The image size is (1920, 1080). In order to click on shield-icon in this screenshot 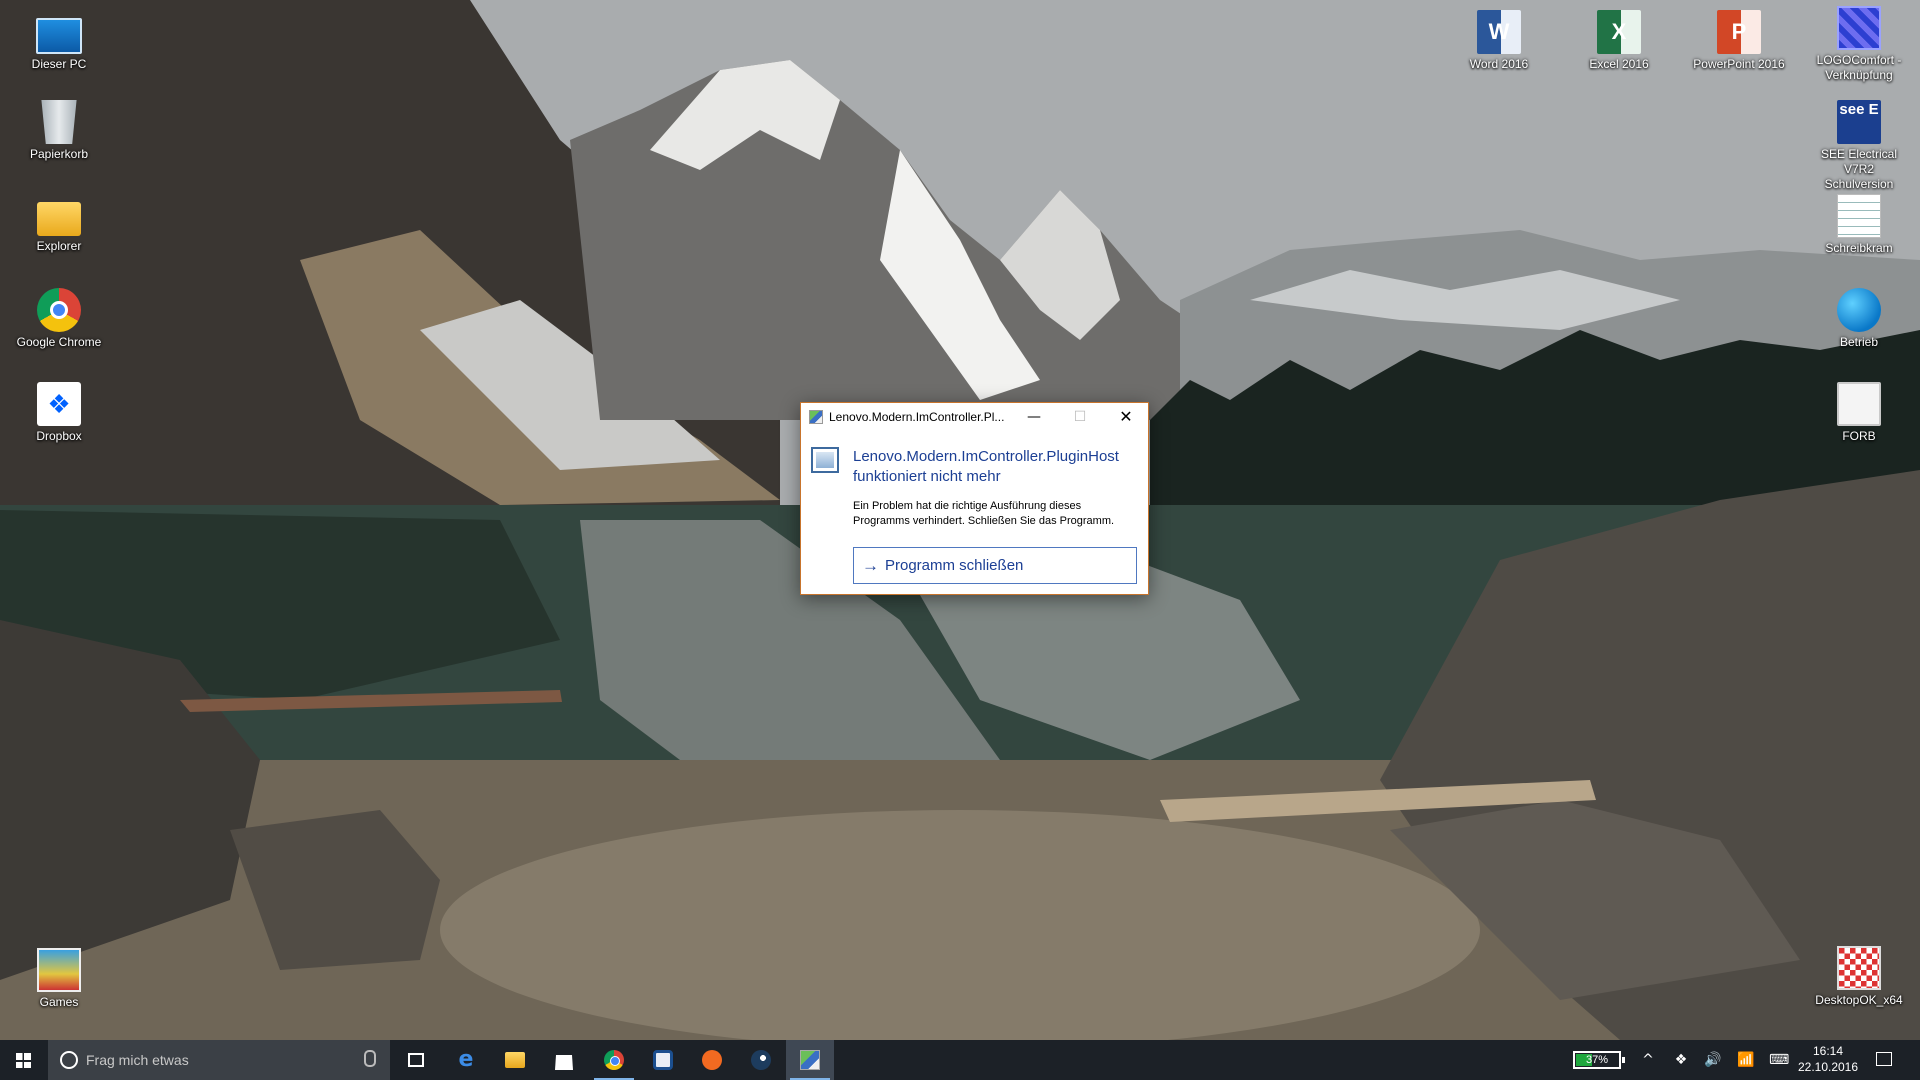, I will do `click(663, 1060)`.